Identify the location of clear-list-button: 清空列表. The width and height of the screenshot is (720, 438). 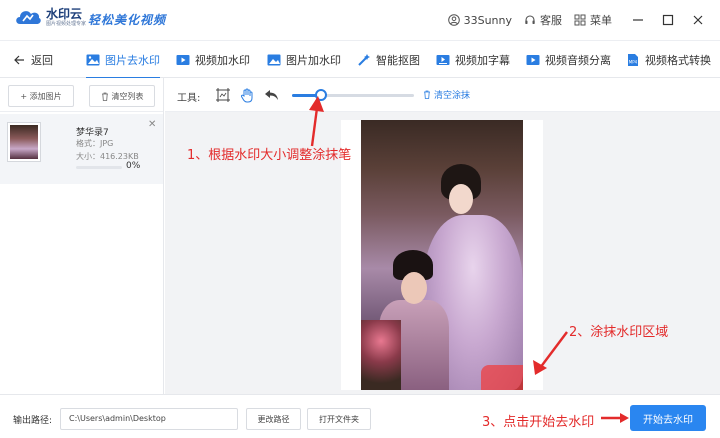
(122, 96).